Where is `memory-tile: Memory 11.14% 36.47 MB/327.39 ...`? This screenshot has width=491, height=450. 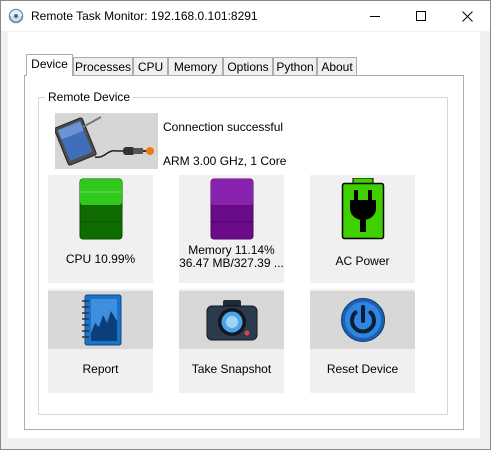
memory-tile: Memory 11.14% 36.47 MB/327.39 ... is located at coordinates (231, 229).